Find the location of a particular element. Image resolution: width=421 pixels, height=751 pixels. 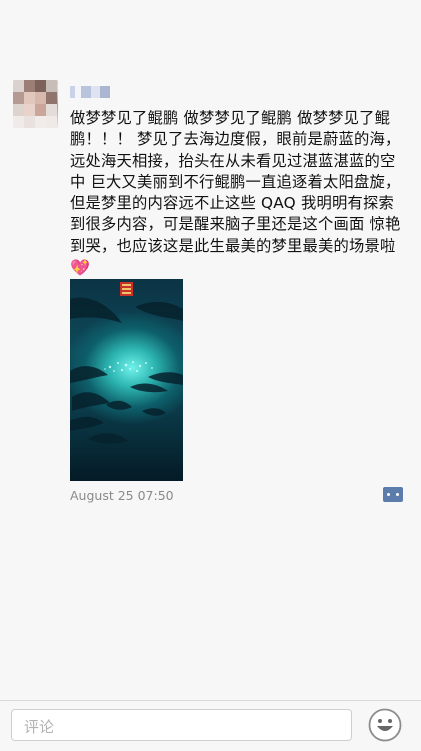

smiley-face-icon is located at coordinates (385, 725).